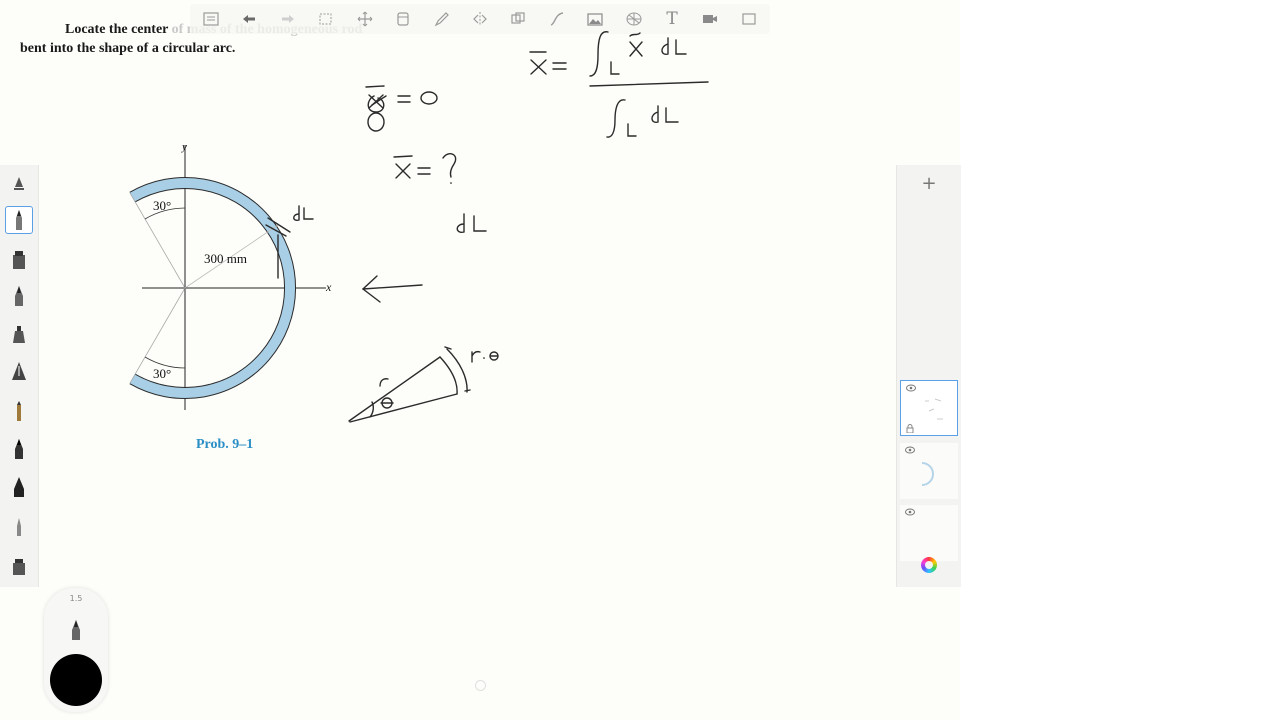 Image resolution: width=1280 pixels, height=720 pixels. What do you see at coordinates (423, 384) in the screenshot?
I see `sector-sketch` at bounding box center [423, 384].